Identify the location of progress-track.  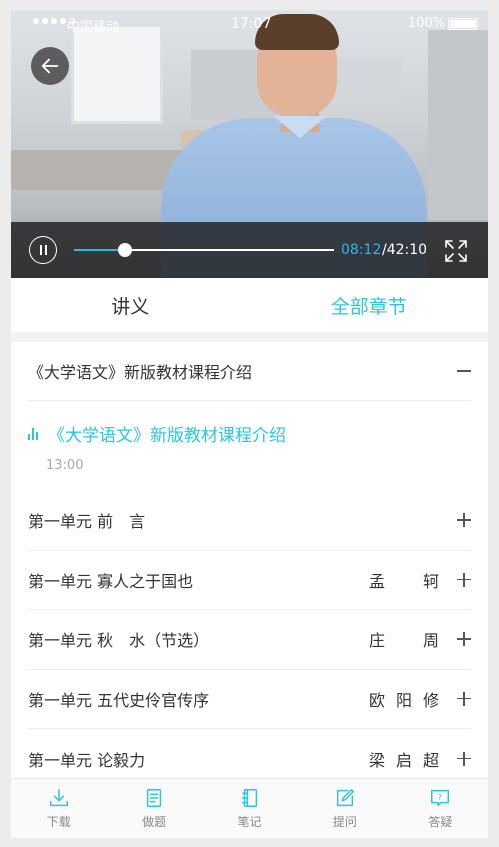
(204, 250).